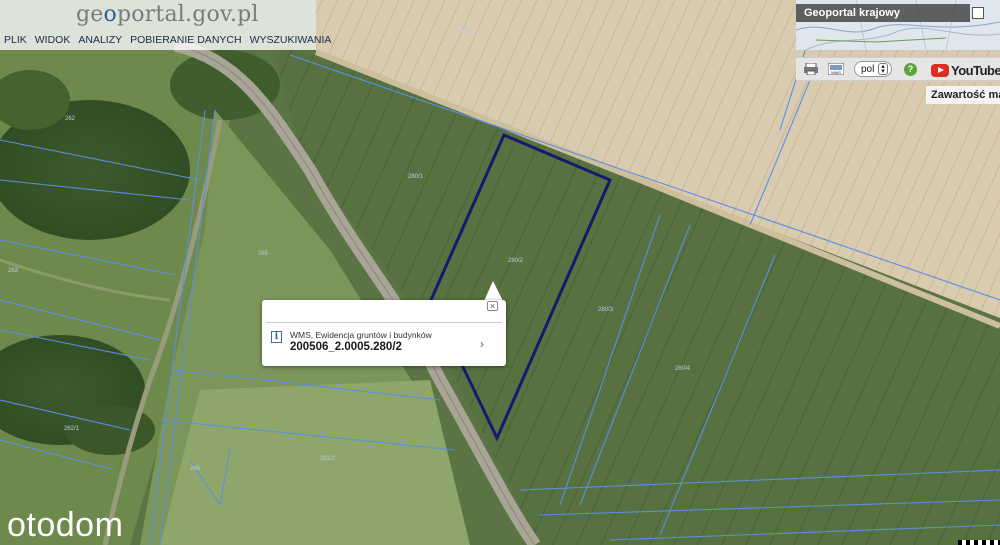 This screenshot has height=545, width=1000. I want to click on parcel-label: 262, so click(70, 119).